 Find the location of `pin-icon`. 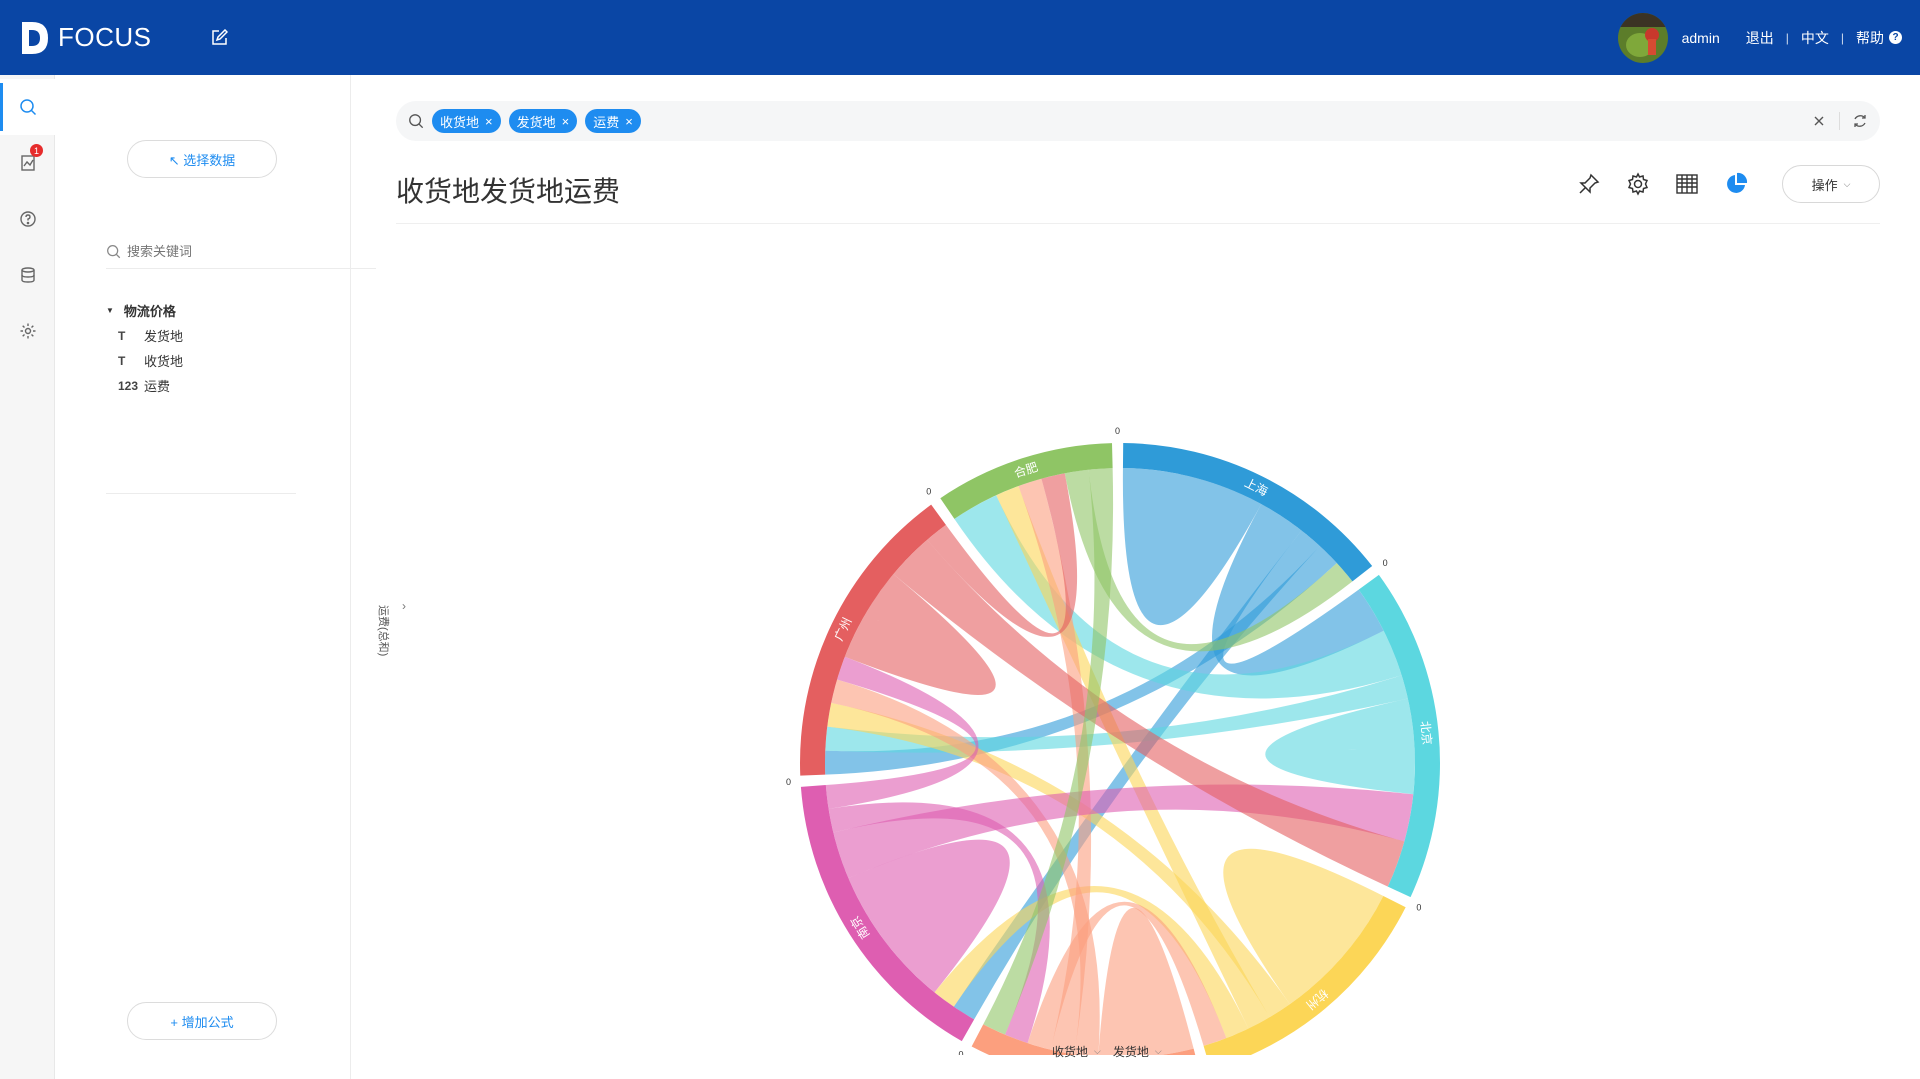

pin-icon is located at coordinates (1589, 183).